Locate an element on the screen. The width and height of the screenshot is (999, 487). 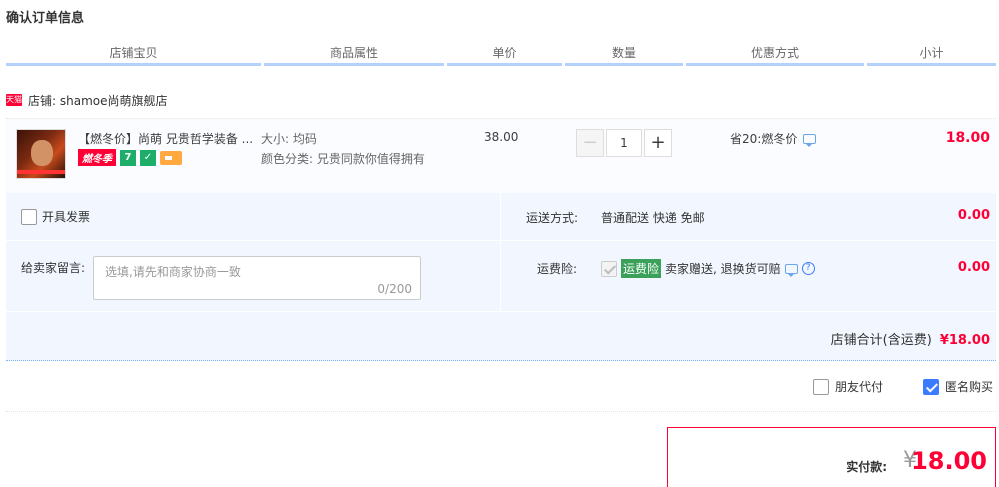
invoice-checkbox is located at coordinates (29, 216).